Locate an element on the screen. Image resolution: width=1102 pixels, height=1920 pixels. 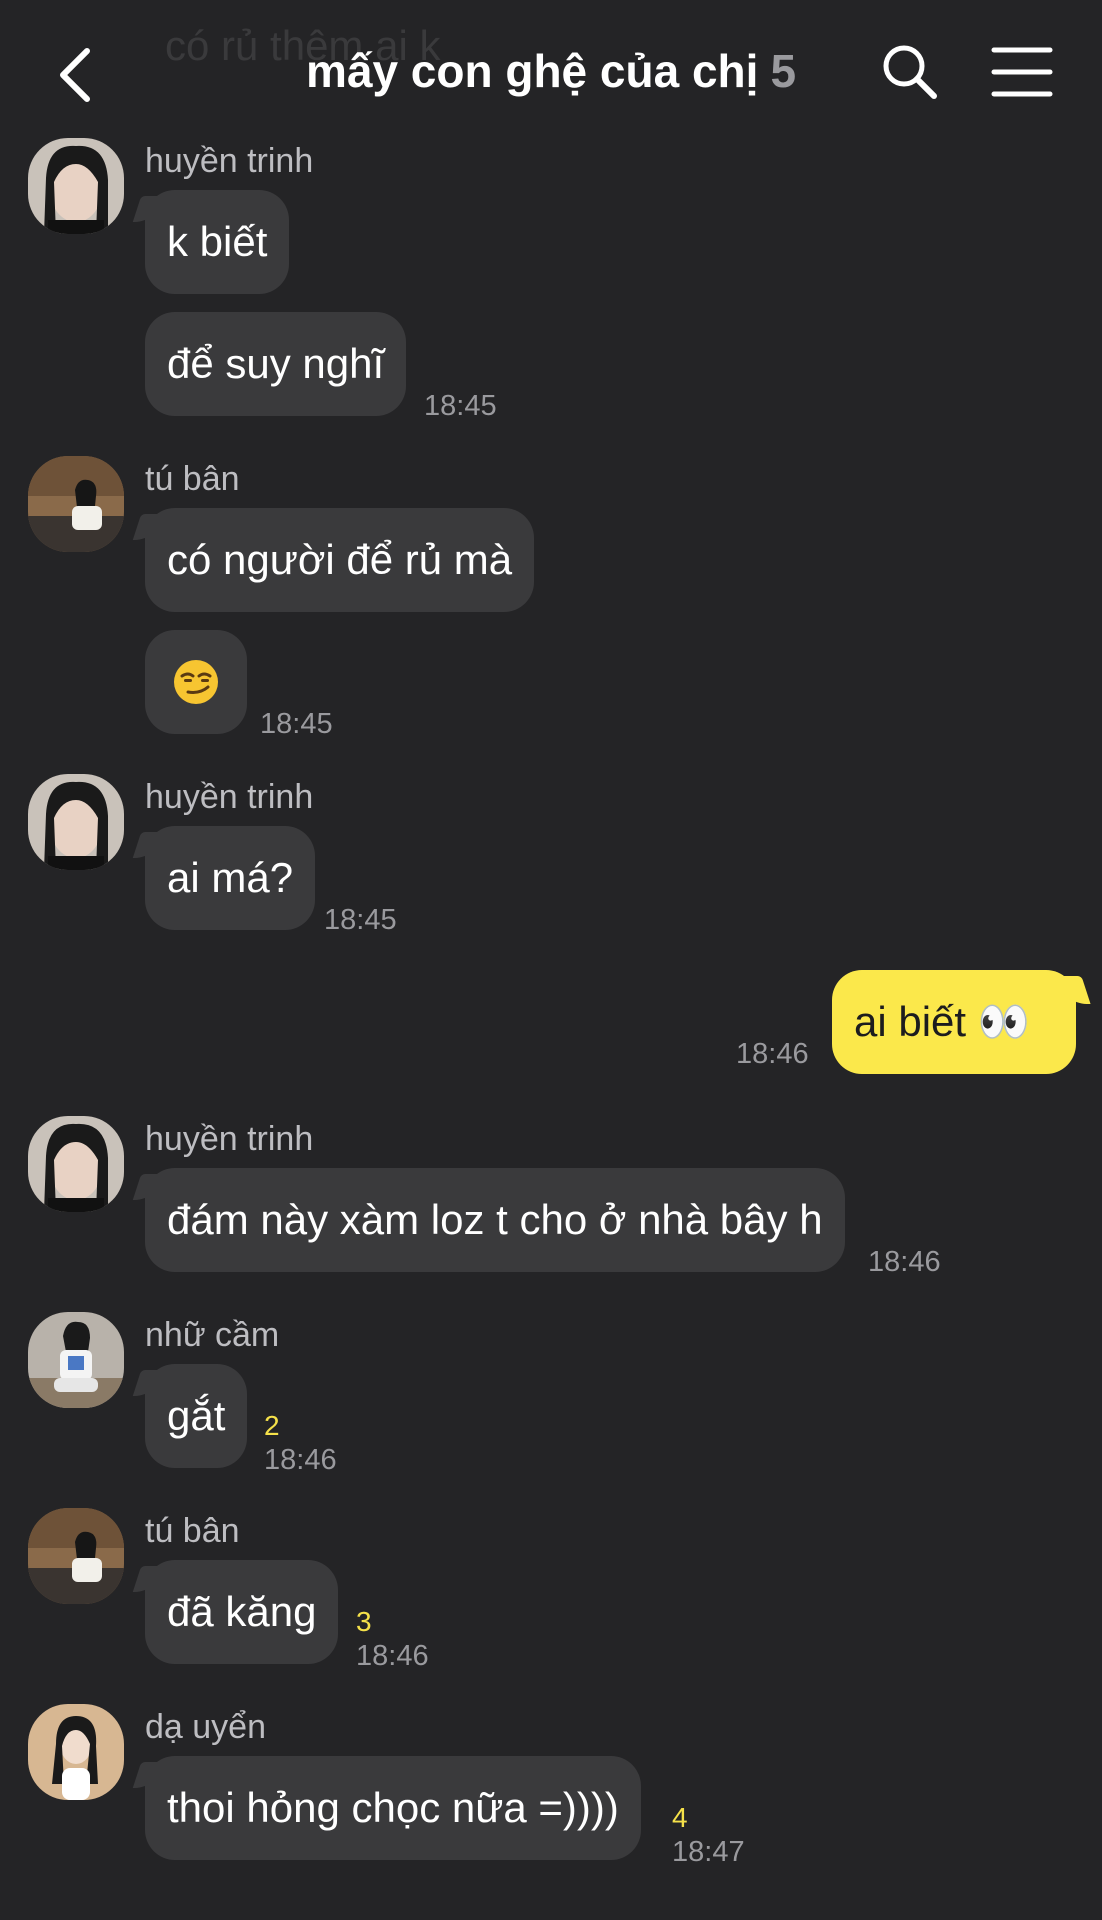
message-bubble: ai má? is located at coordinates (230, 878).